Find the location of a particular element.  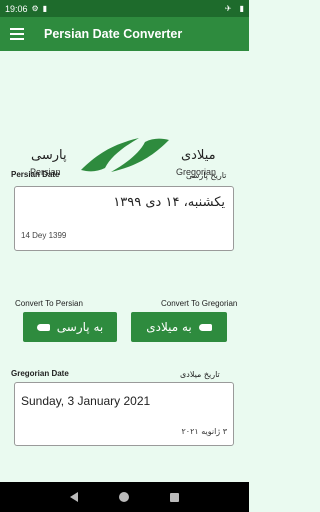

persian-date-text: یکشنبه، ۱۴ دی ۱۳۹۹ is located at coordinates (169, 202).